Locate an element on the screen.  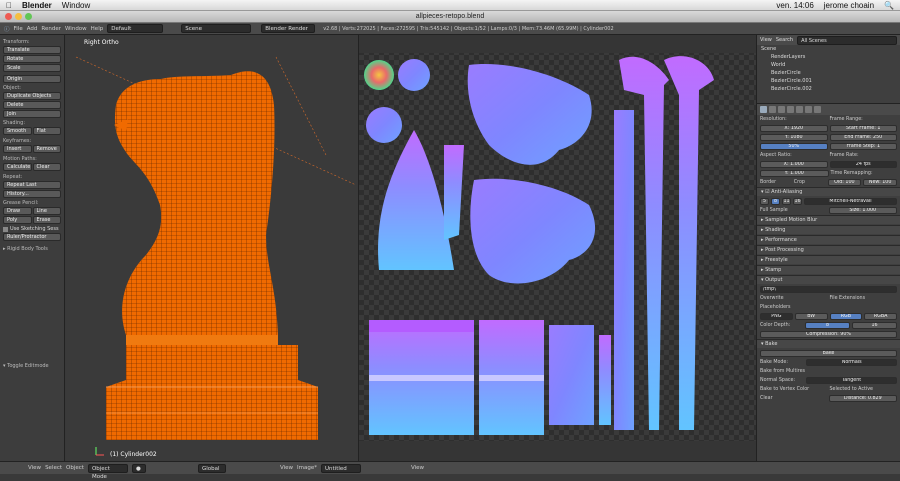
layers-tab-icon is located at coordinates (772, 109).